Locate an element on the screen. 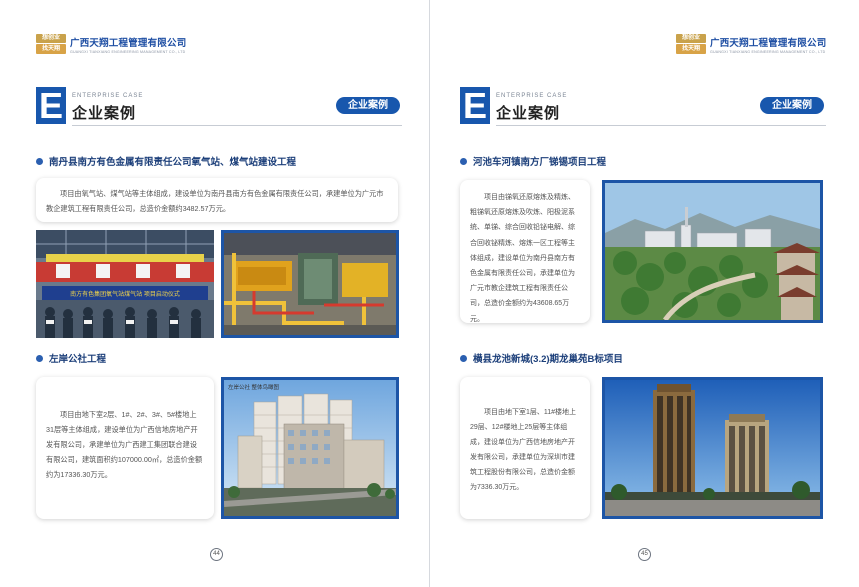 This screenshot has height=587, width=859. photo-caption: 左岸公社 整体鸟瞰图 is located at coordinates (254, 387).